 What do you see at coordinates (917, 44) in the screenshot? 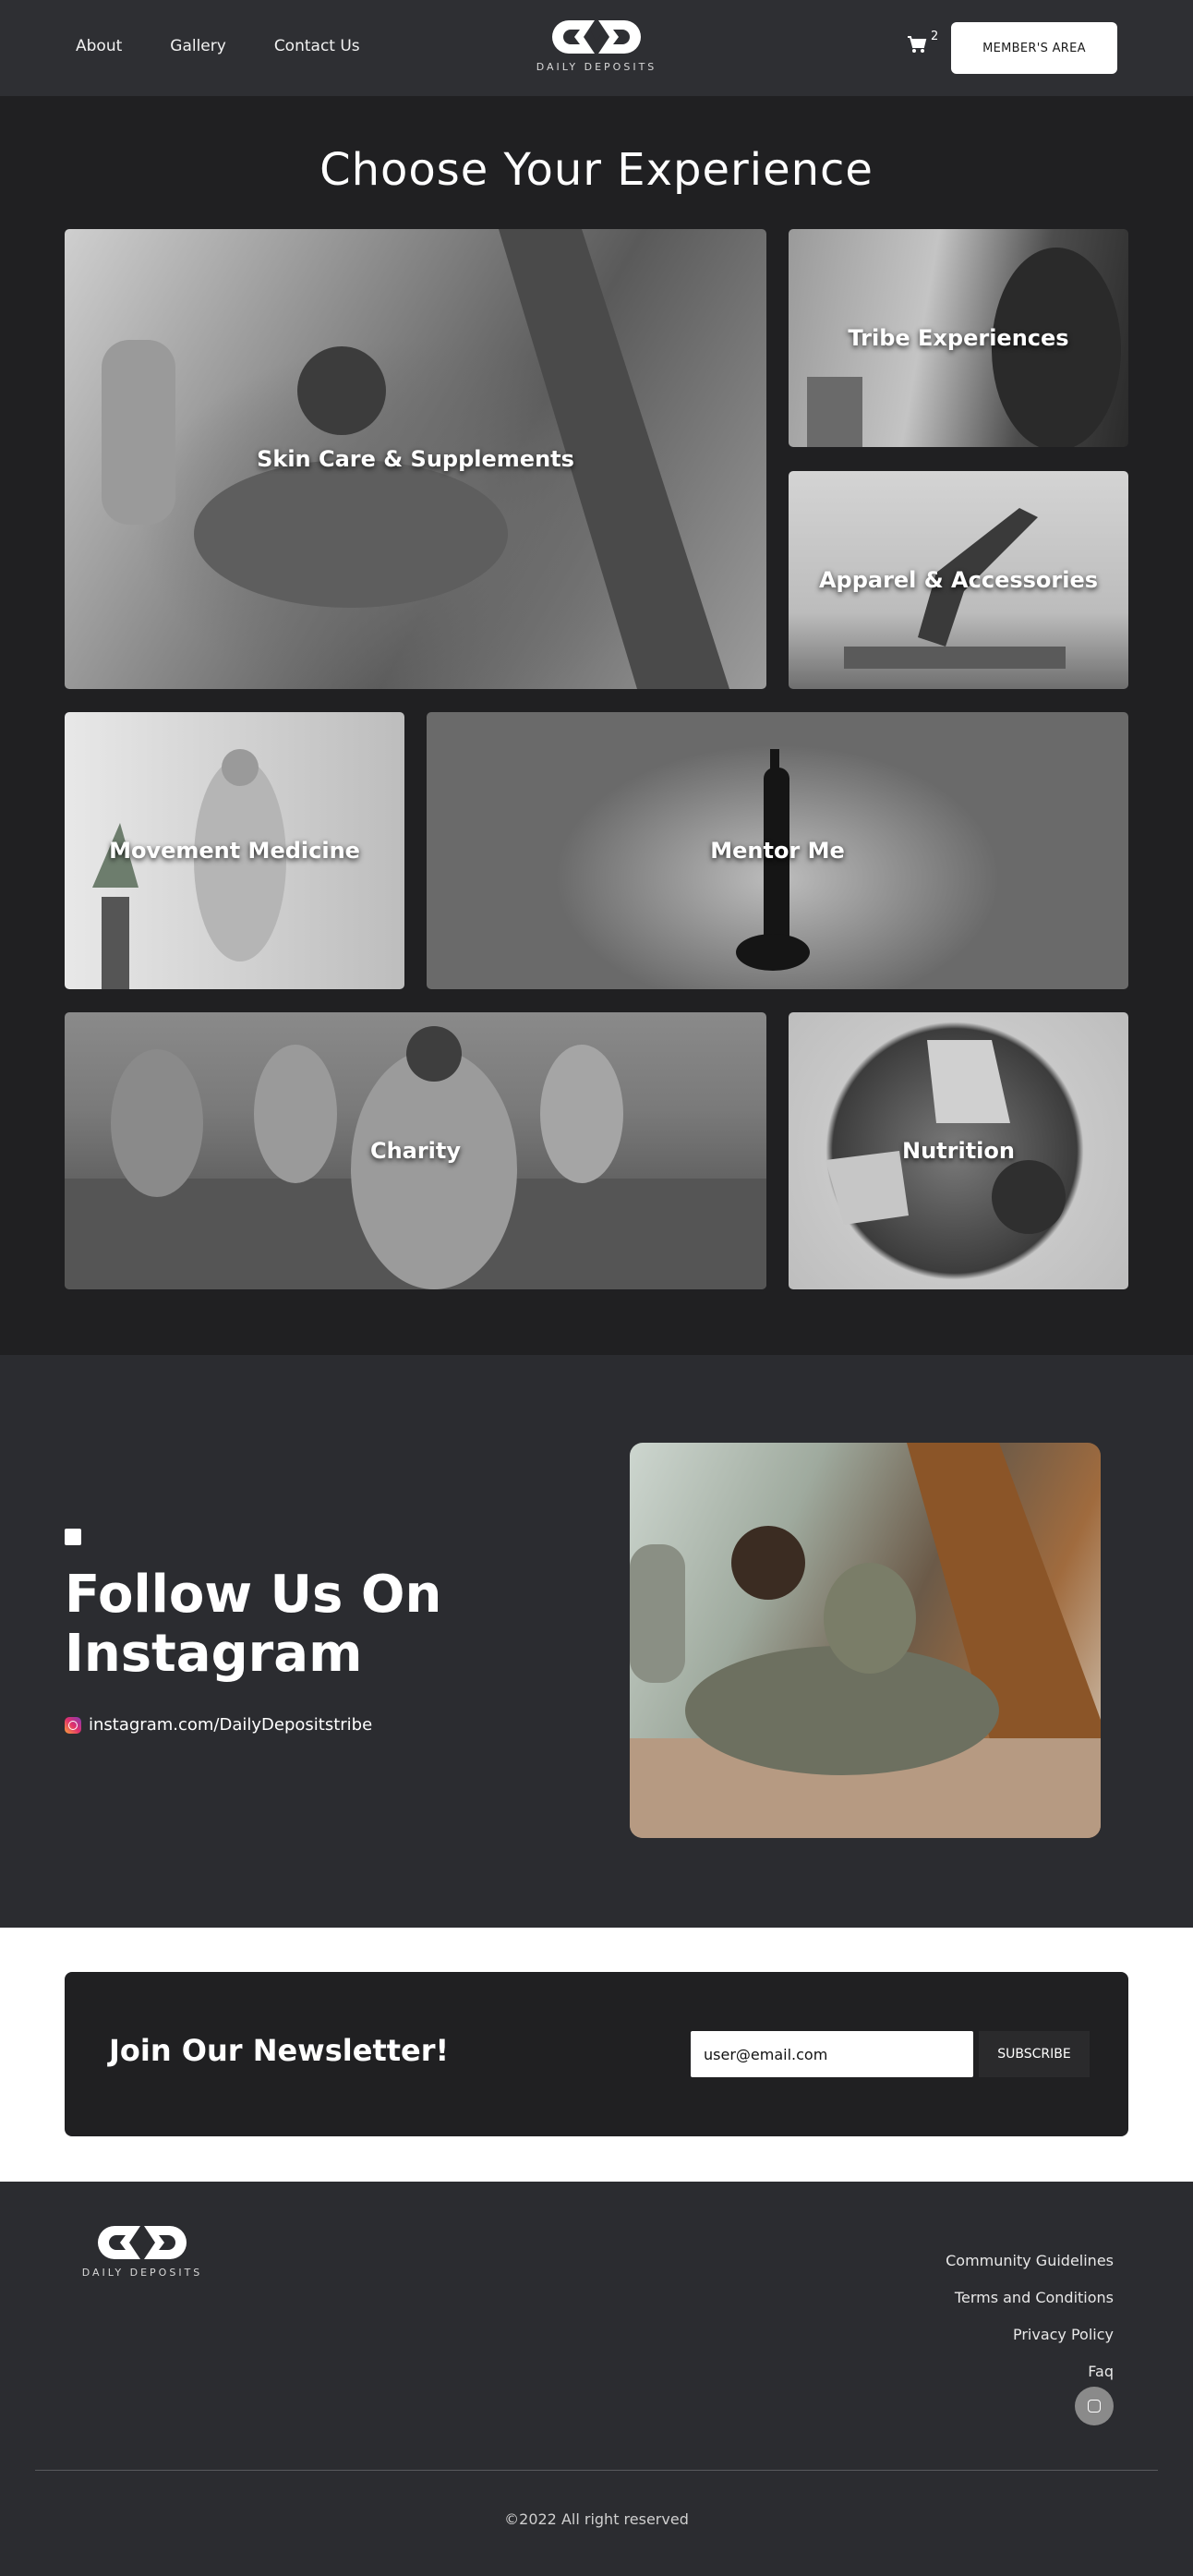
I see `cart-icon` at bounding box center [917, 44].